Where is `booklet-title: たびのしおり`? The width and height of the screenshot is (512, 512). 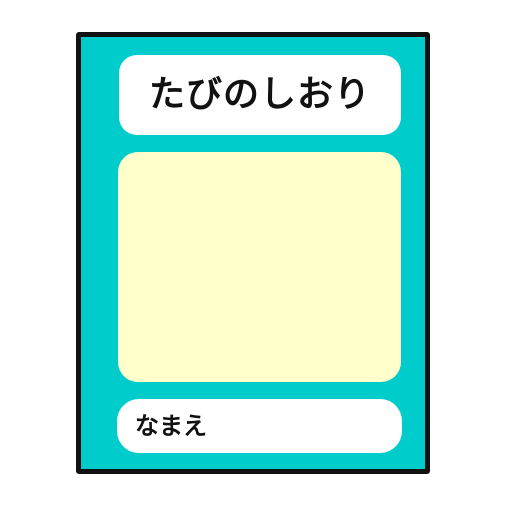
booklet-title: たびのしおり is located at coordinates (259, 94).